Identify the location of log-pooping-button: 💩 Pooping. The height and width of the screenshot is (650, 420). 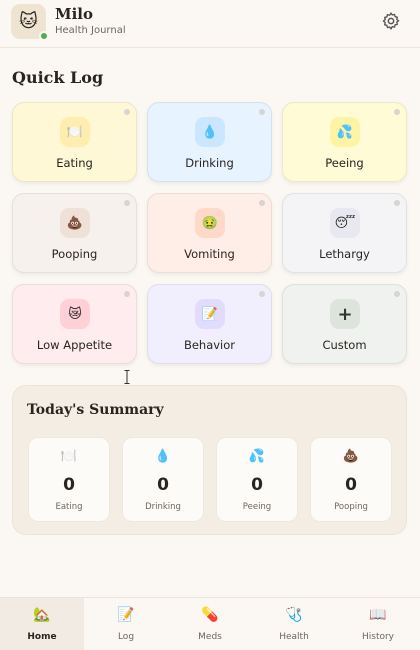
(74, 233).